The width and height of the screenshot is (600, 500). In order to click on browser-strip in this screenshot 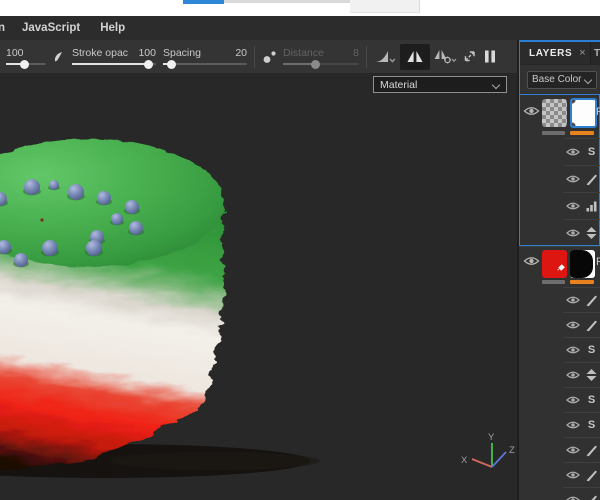, I will do `click(300, 8)`.